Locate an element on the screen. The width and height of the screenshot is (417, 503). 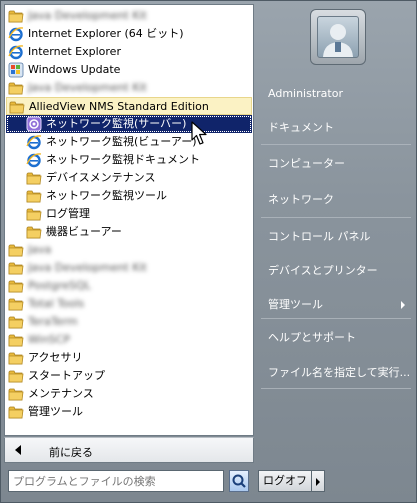
program-item: ネットワーク監視(ビューアー) is located at coordinates (129, 142).